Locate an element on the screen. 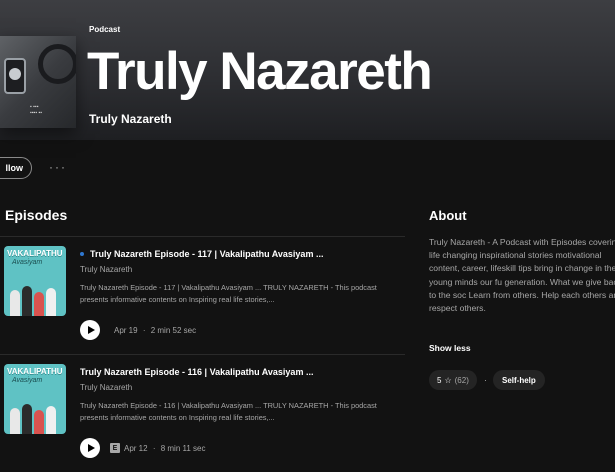  episode-duration: 2 min 52 sec is located at coordinates (173, 330).